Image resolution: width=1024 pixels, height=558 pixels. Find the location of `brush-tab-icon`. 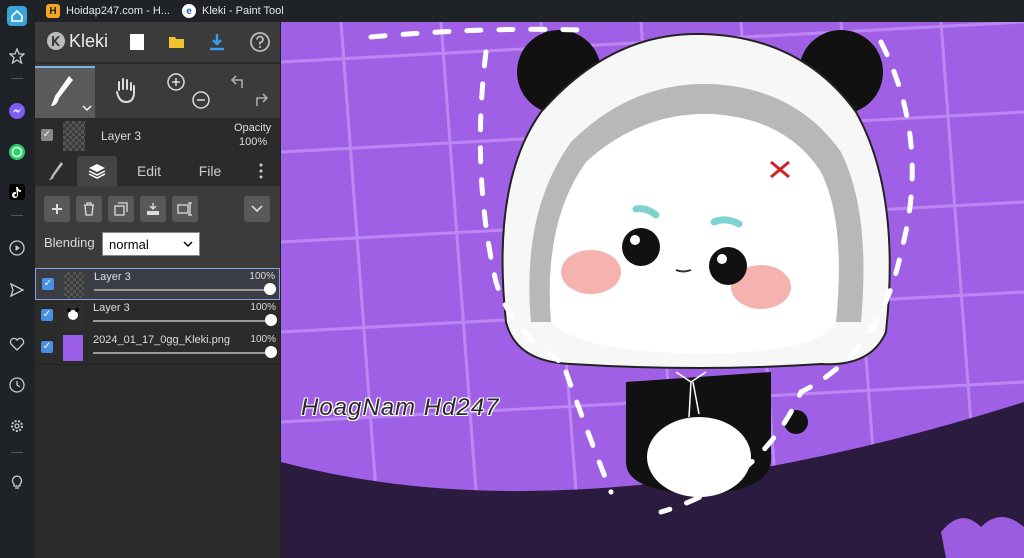

brush-tab-icon is located at coordinates (56, 171).